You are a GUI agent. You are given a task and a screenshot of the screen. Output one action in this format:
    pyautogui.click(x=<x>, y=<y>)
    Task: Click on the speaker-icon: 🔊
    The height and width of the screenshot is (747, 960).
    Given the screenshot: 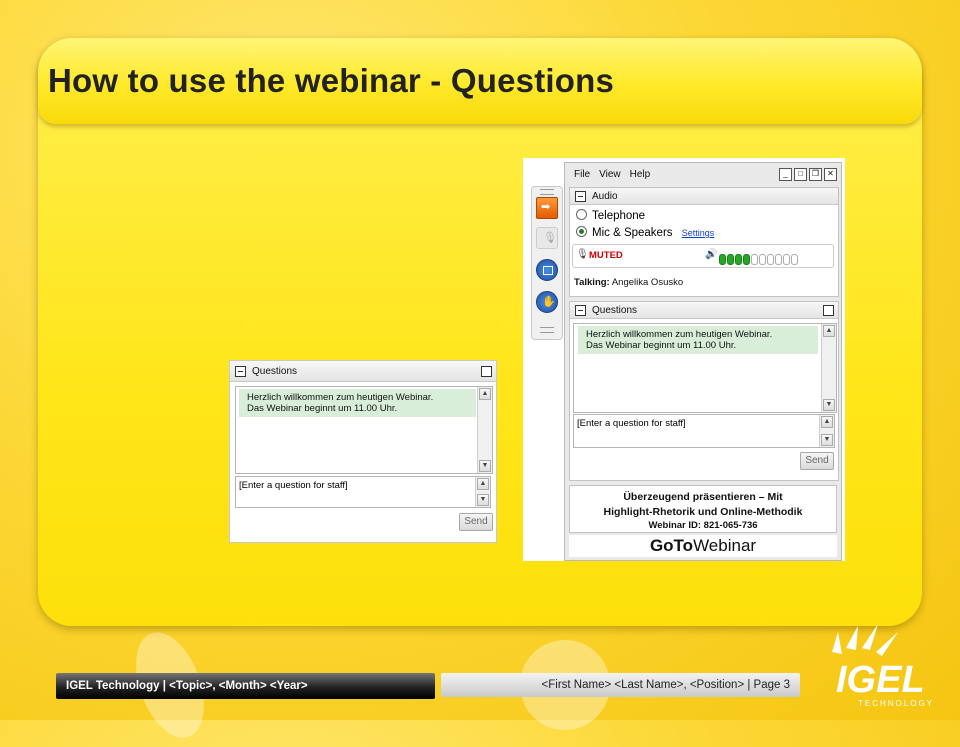 What is the action you would take?
    pyautogui.click(x=711, y=254)
    